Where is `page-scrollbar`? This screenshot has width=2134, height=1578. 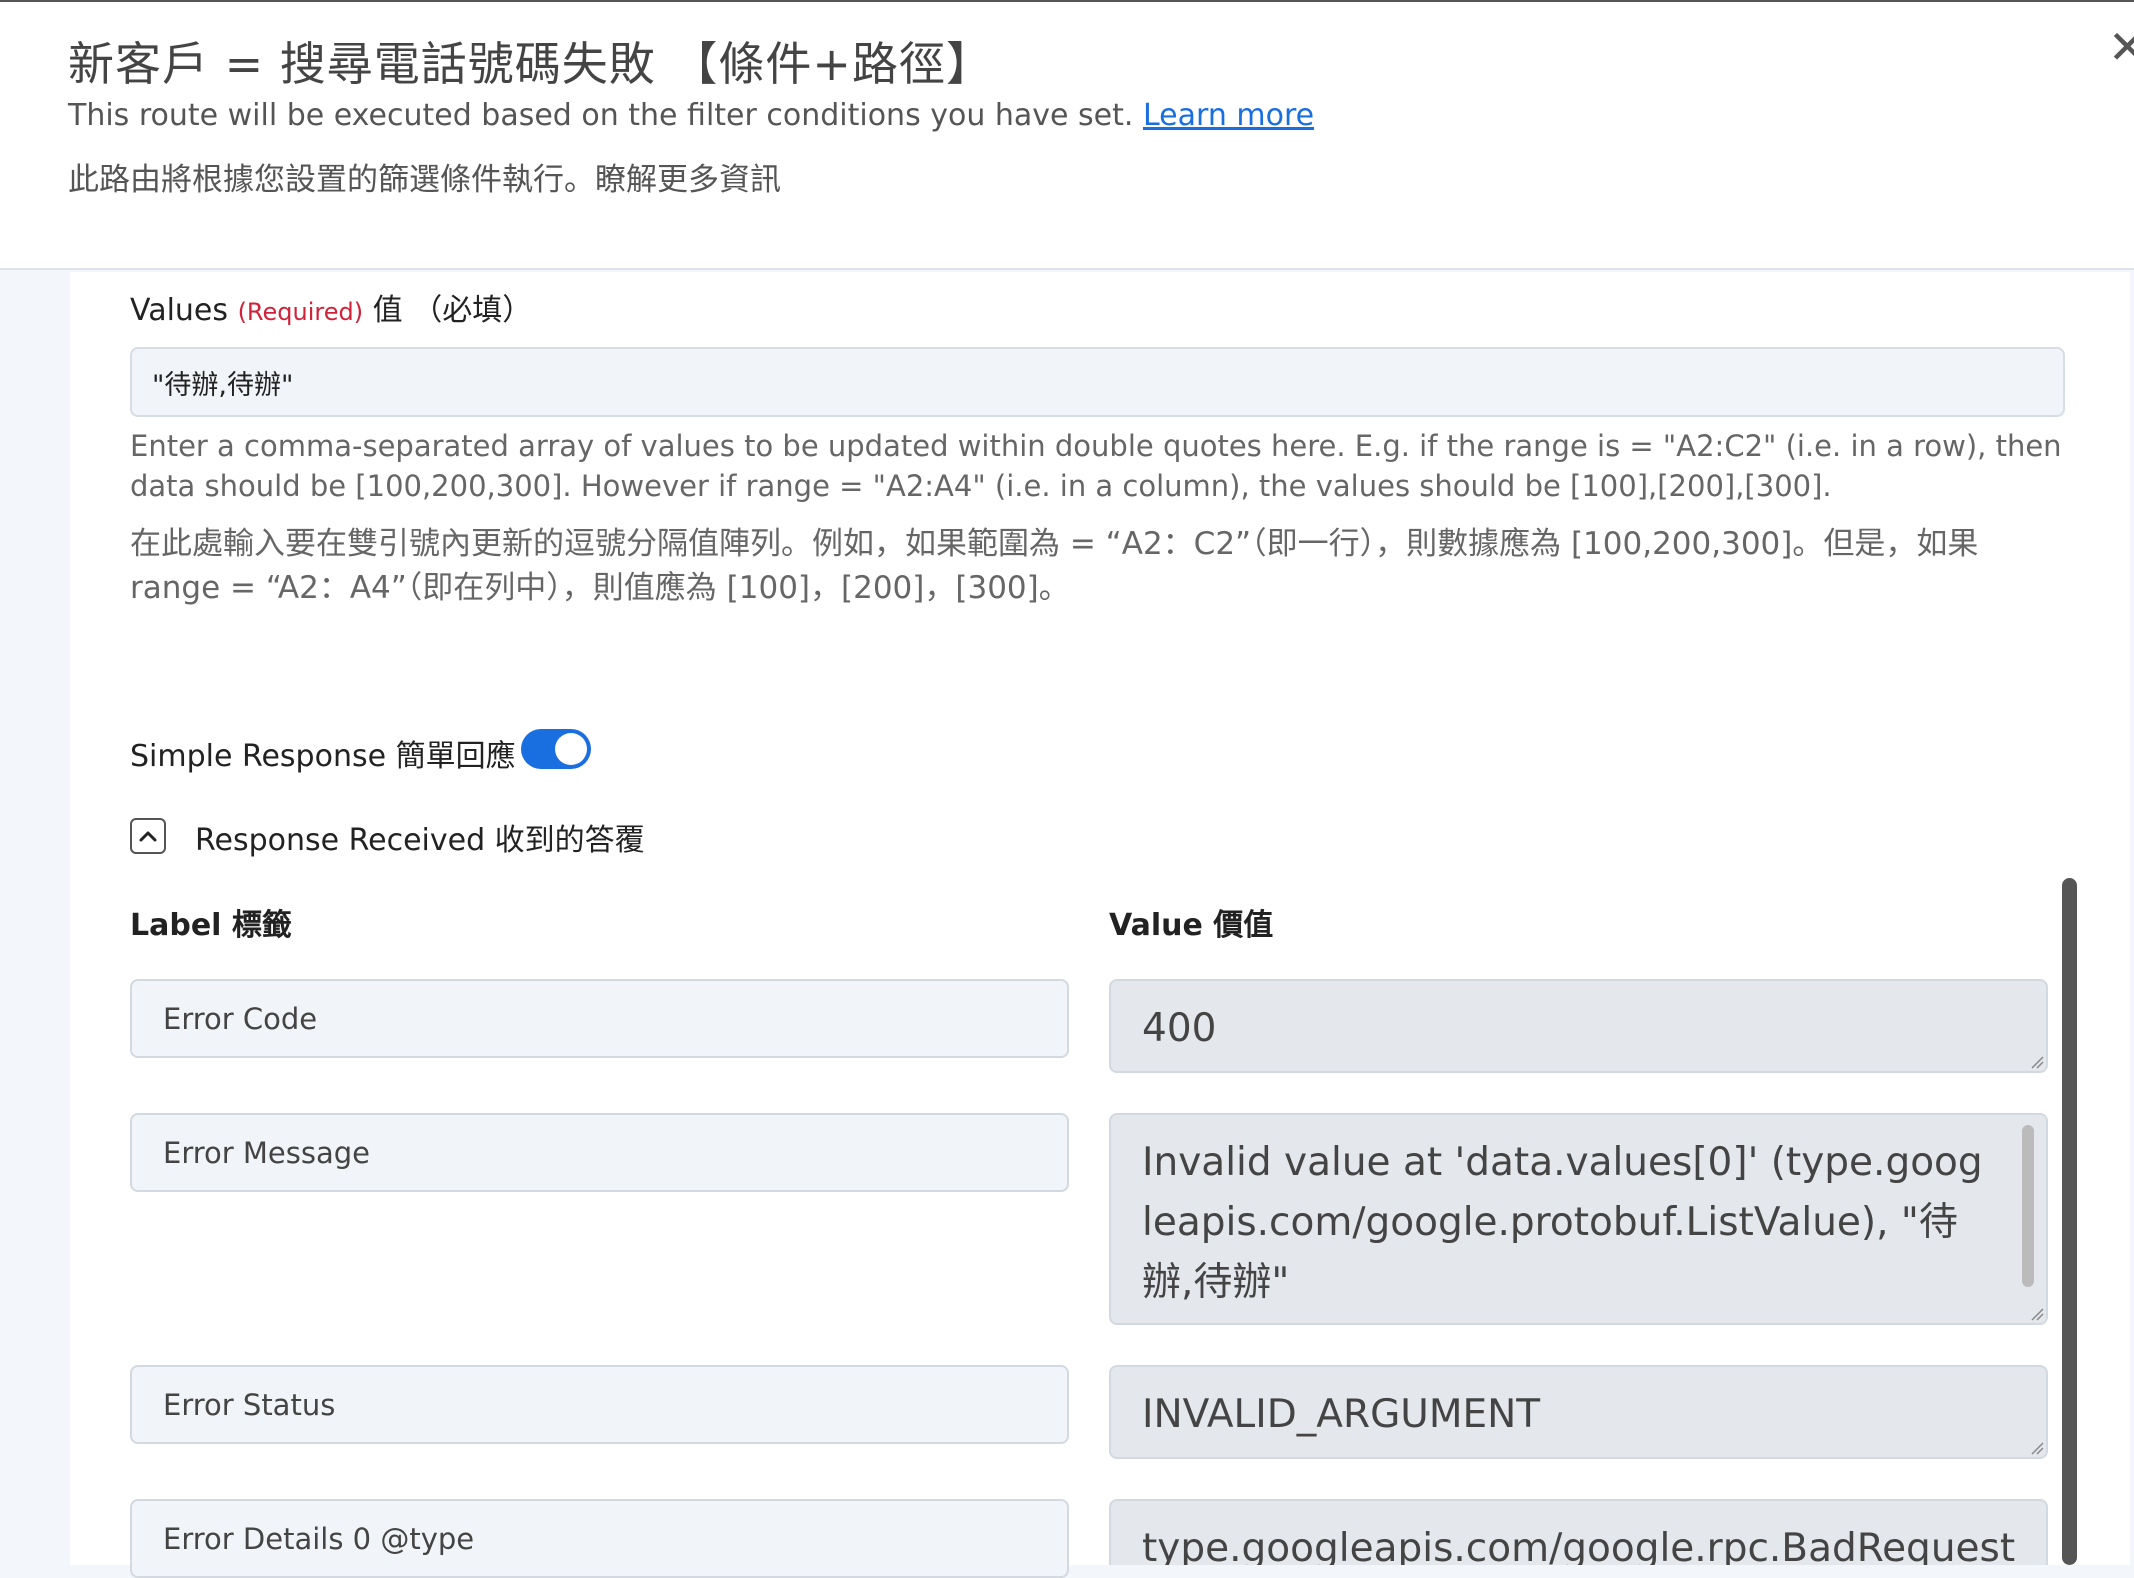 page-scrollbar is located at coordinates (2069, 1221).